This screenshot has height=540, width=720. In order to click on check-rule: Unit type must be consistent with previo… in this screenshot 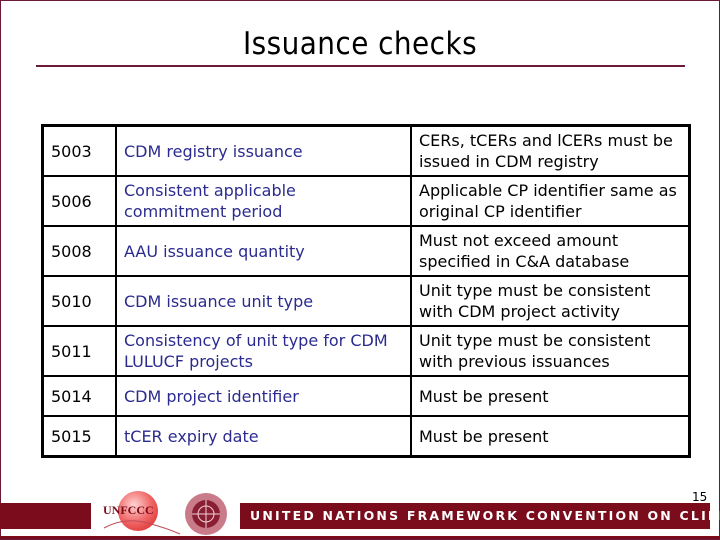, I will do `click(550, 351)`.